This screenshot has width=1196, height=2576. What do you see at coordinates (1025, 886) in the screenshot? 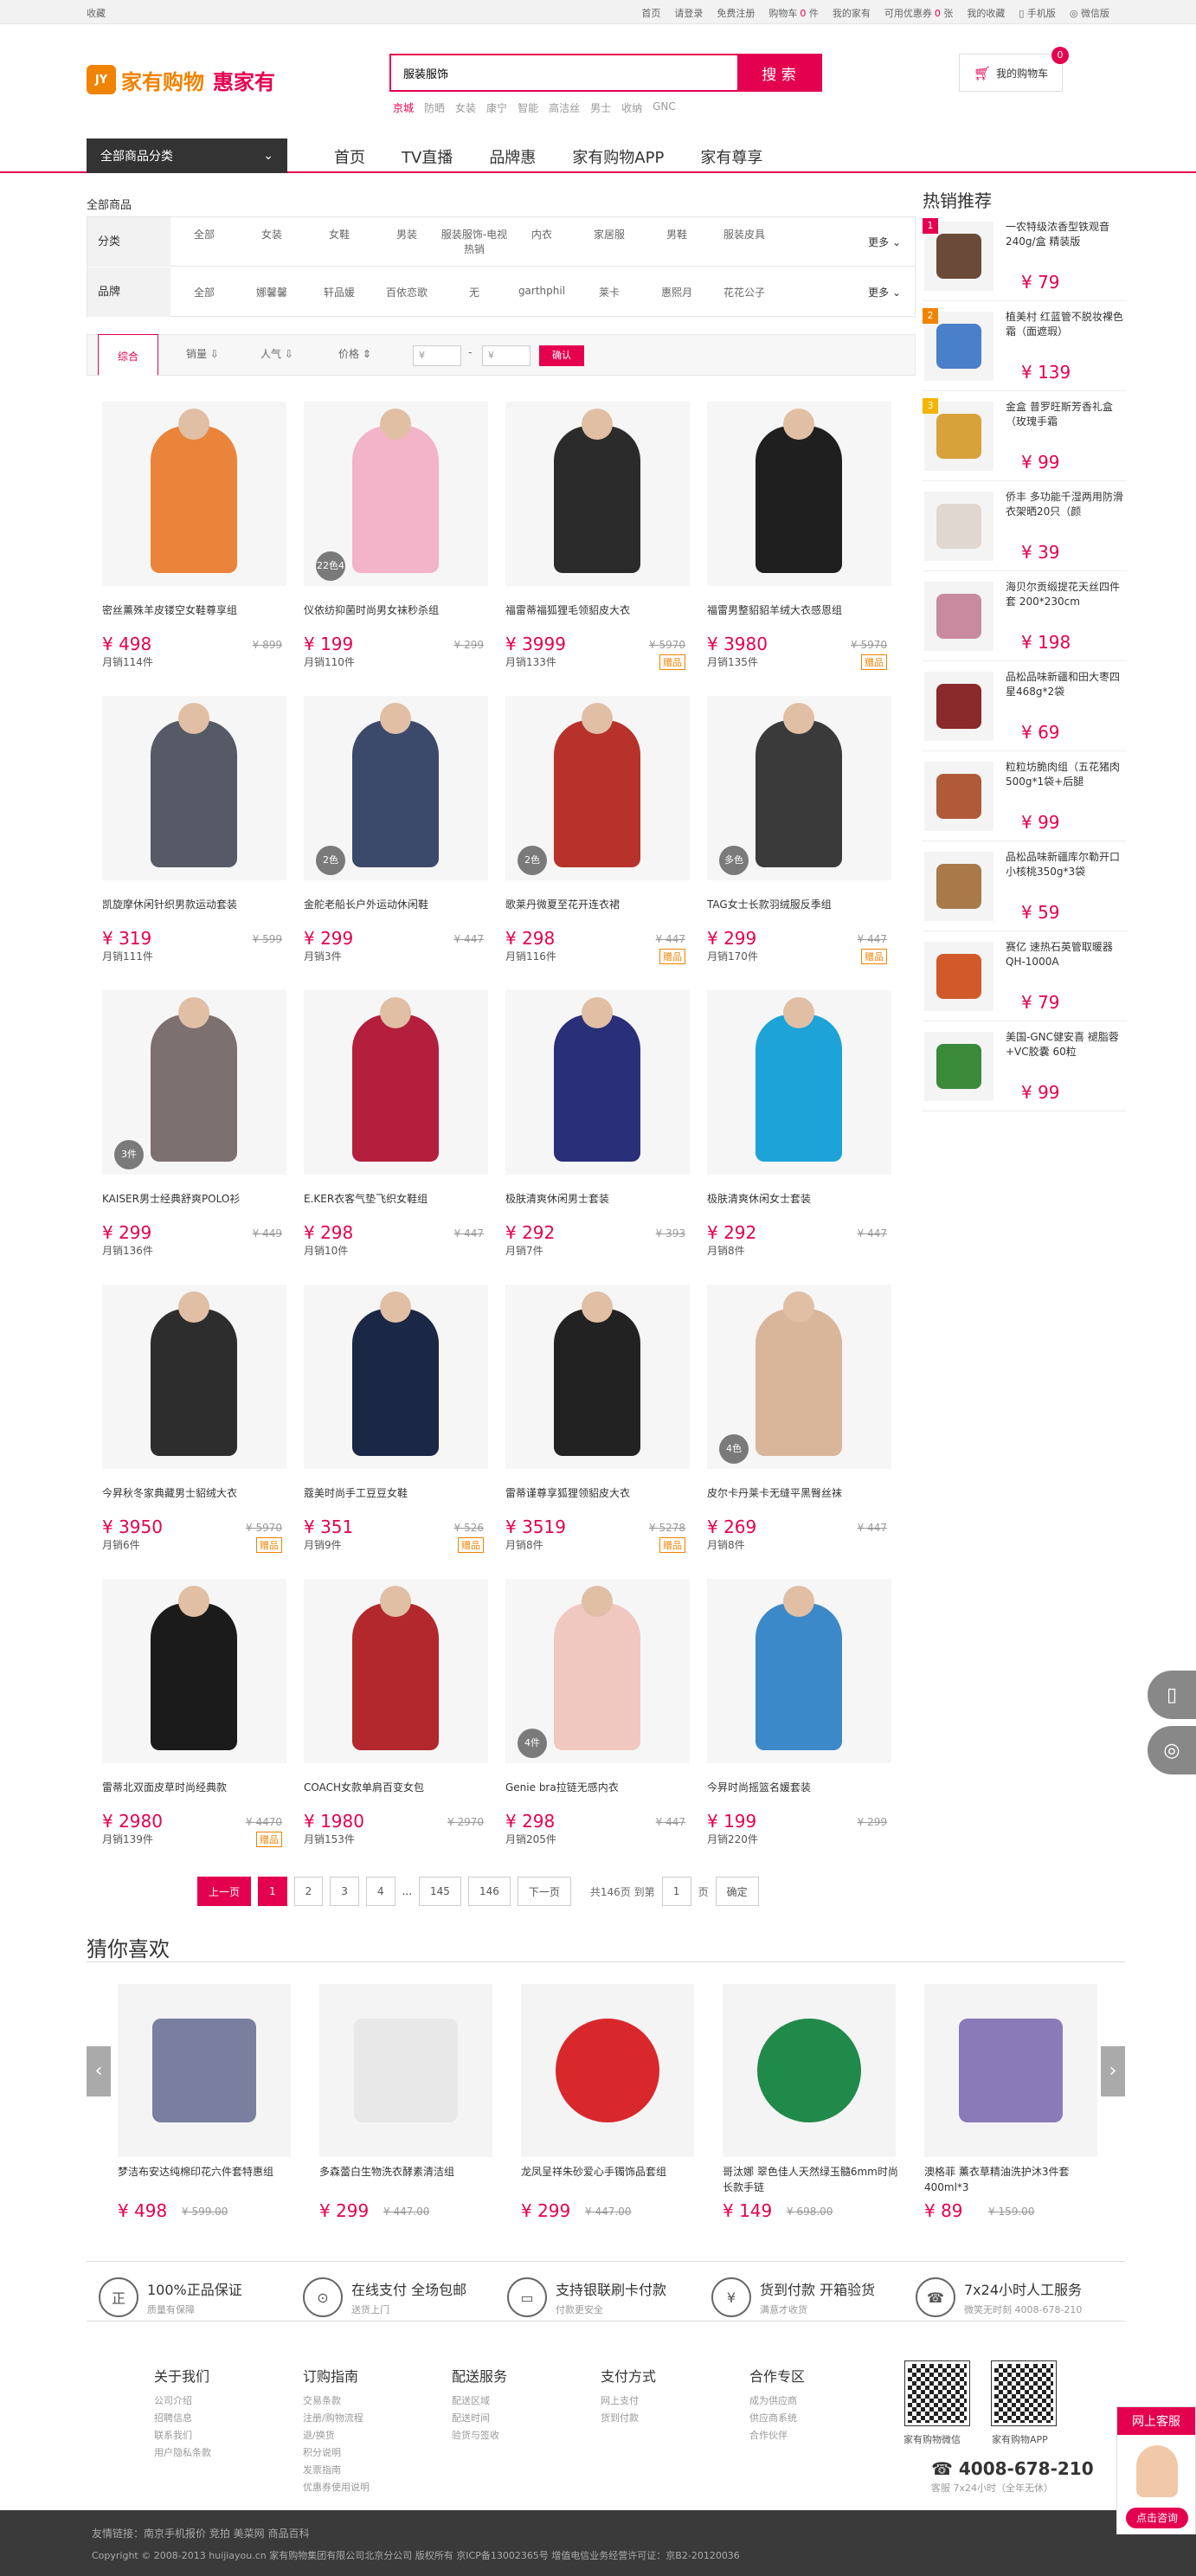
I see `hot-item: 品松品味新疆库尔勒开口小核桃350g*3袋 ¥ 59` at bounding box center [1025, 886].